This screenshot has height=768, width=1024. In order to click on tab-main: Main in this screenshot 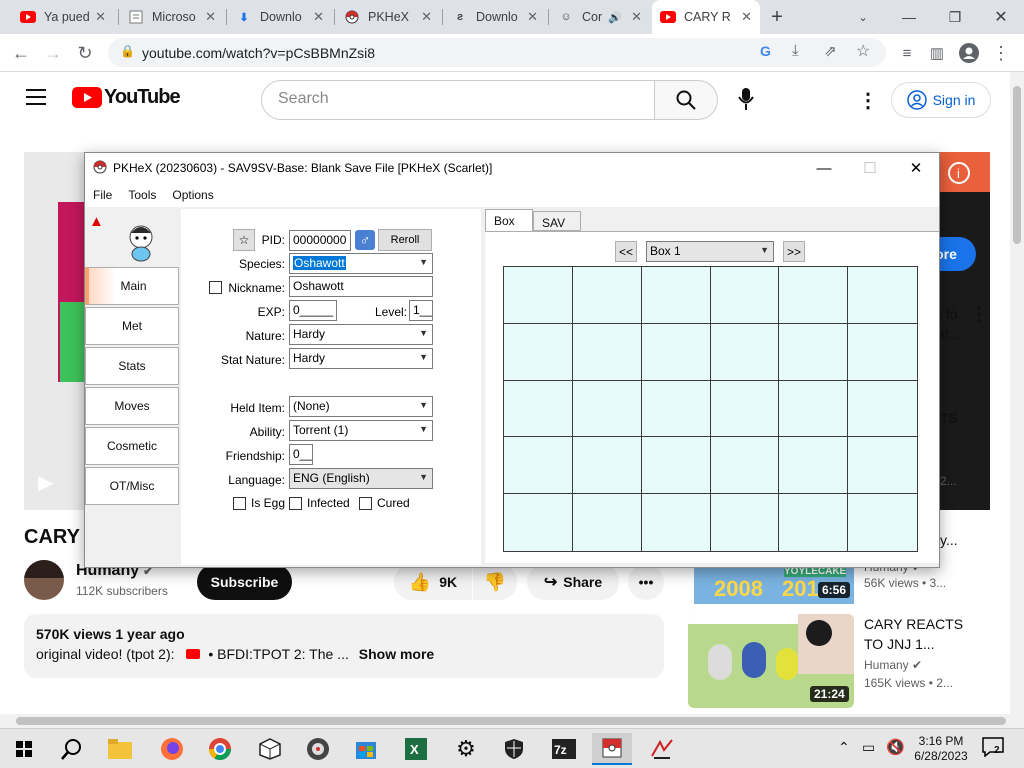, I will do `click(132, 286)`.